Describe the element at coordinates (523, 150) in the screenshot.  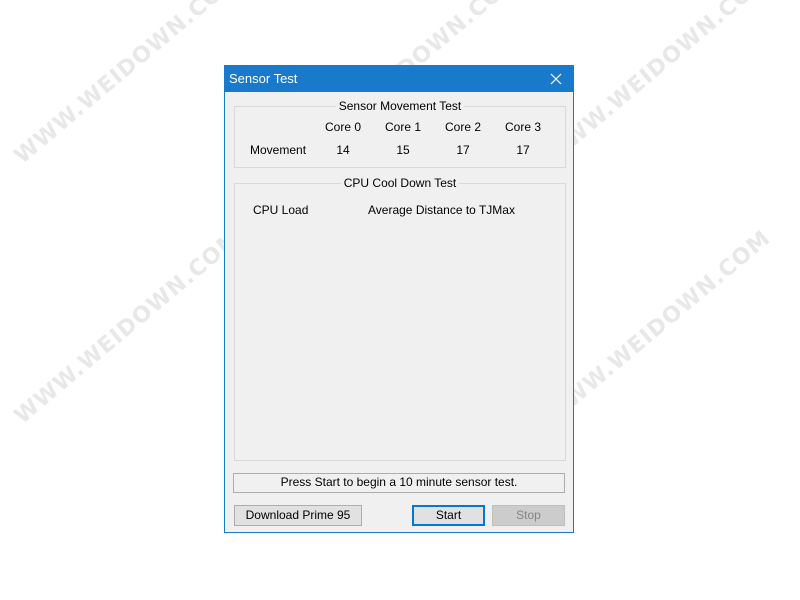
I see `movement-value-core-3: 17` at that location.